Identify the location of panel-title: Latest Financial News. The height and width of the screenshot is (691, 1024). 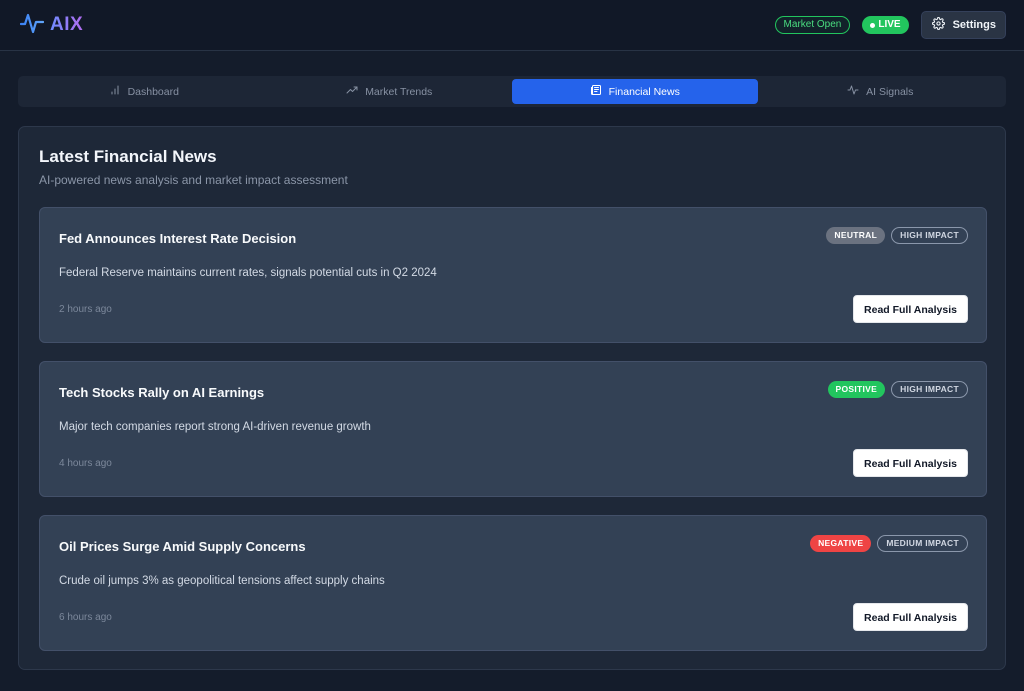
(128, 156).